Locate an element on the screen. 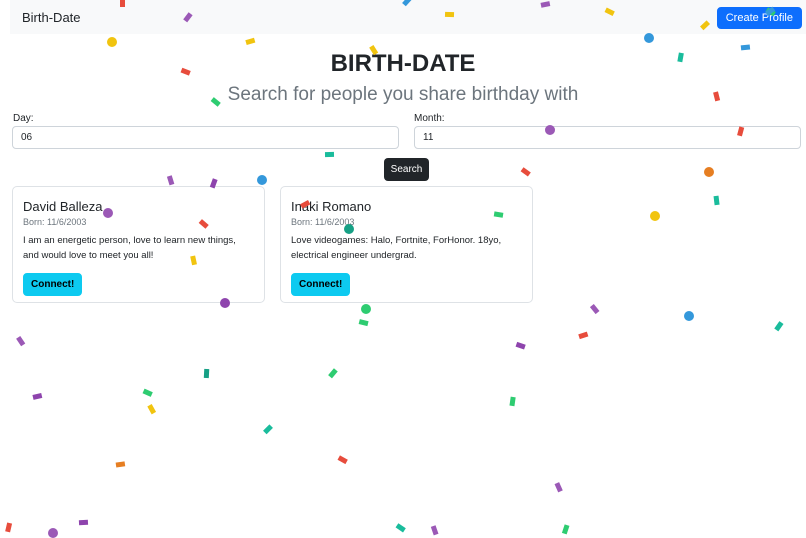 This screenshot has width=806, height=538. brand-link: Birth-Date is located at coordinates (51, 17).